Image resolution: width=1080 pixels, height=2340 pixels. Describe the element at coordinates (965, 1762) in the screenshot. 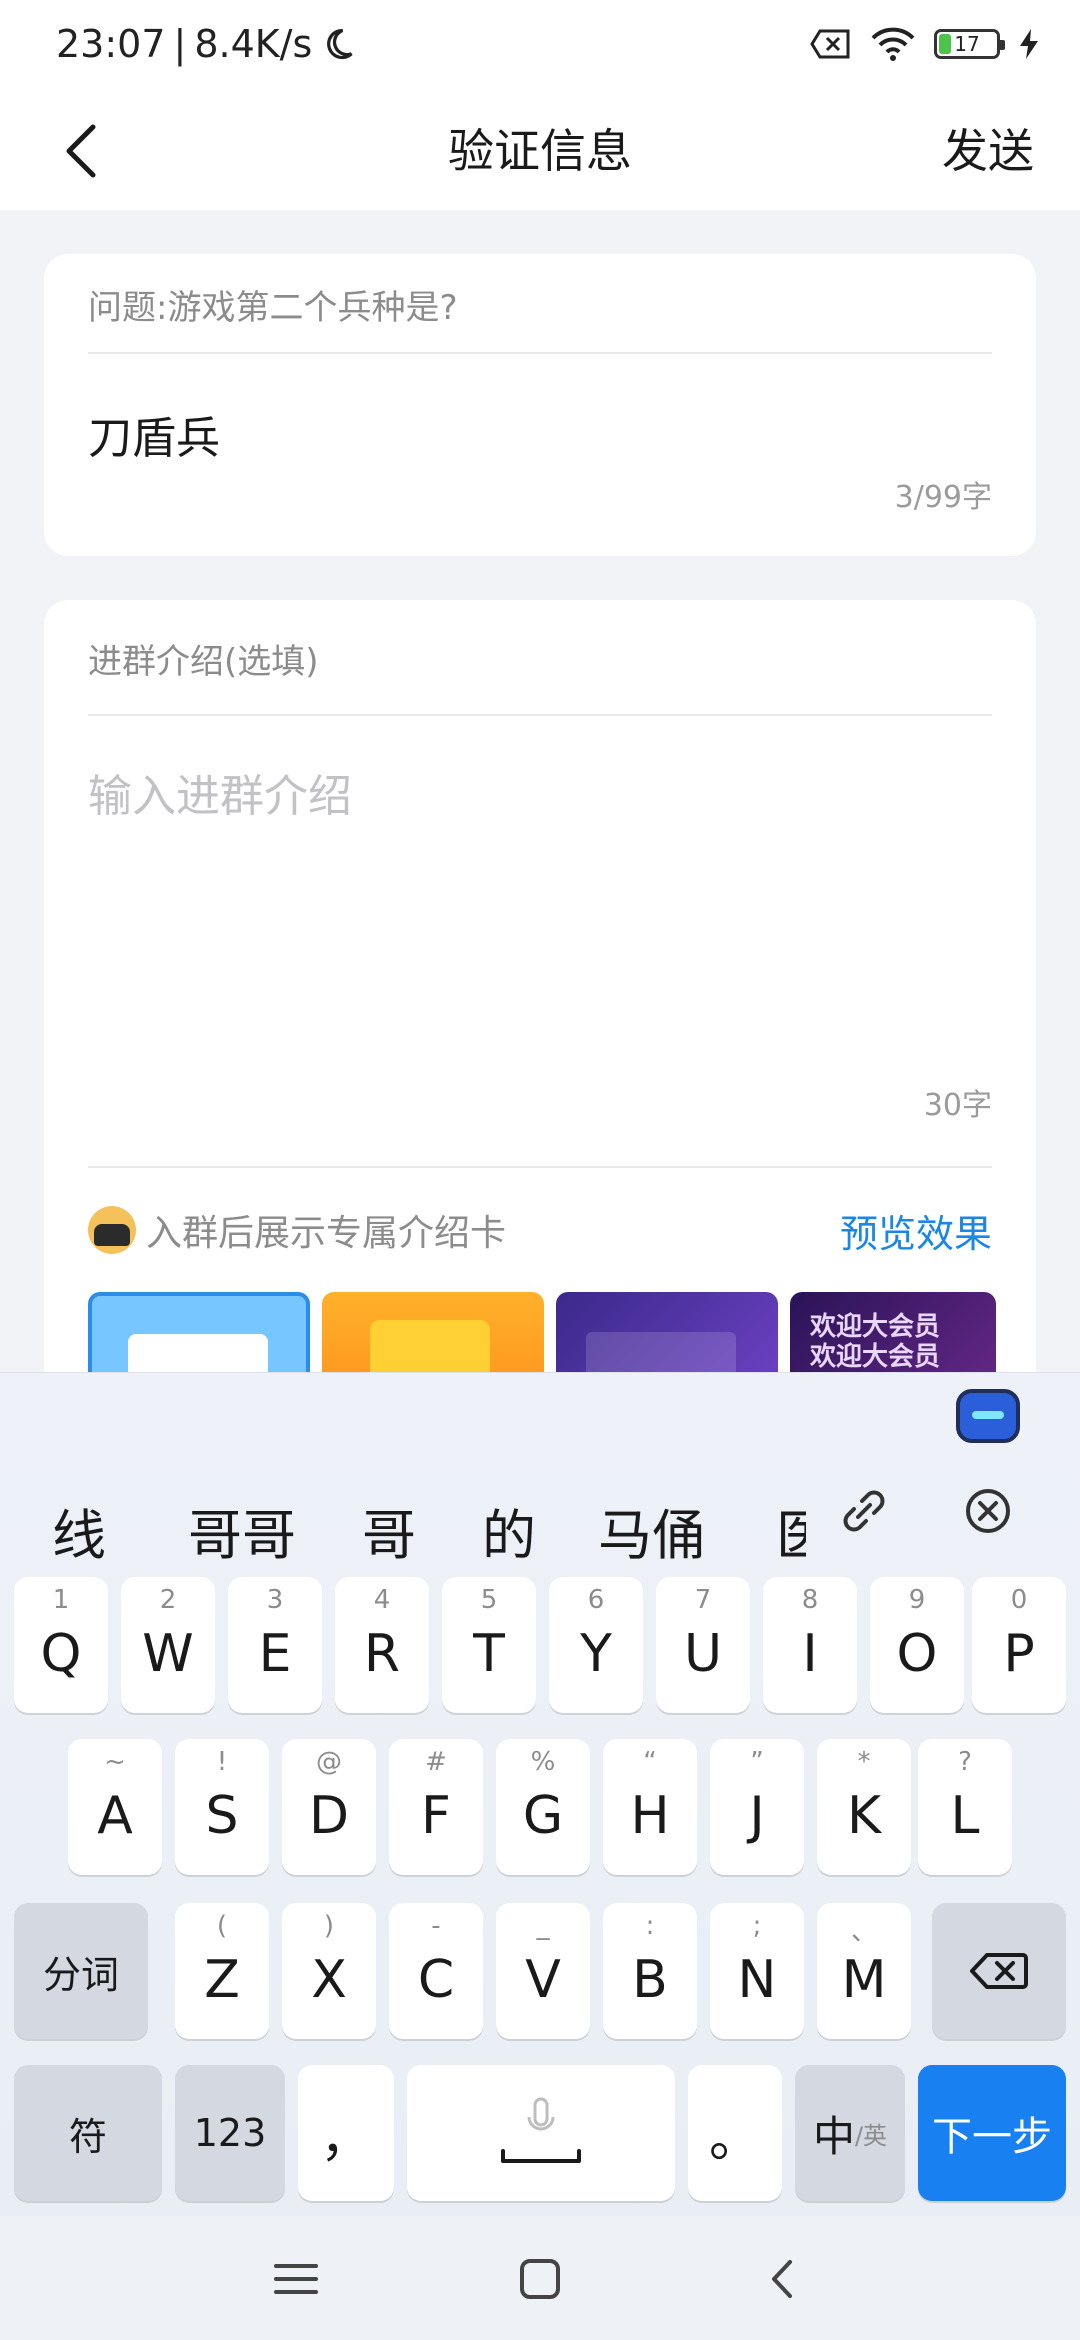

I see `key-sub-label: ?` at that location.